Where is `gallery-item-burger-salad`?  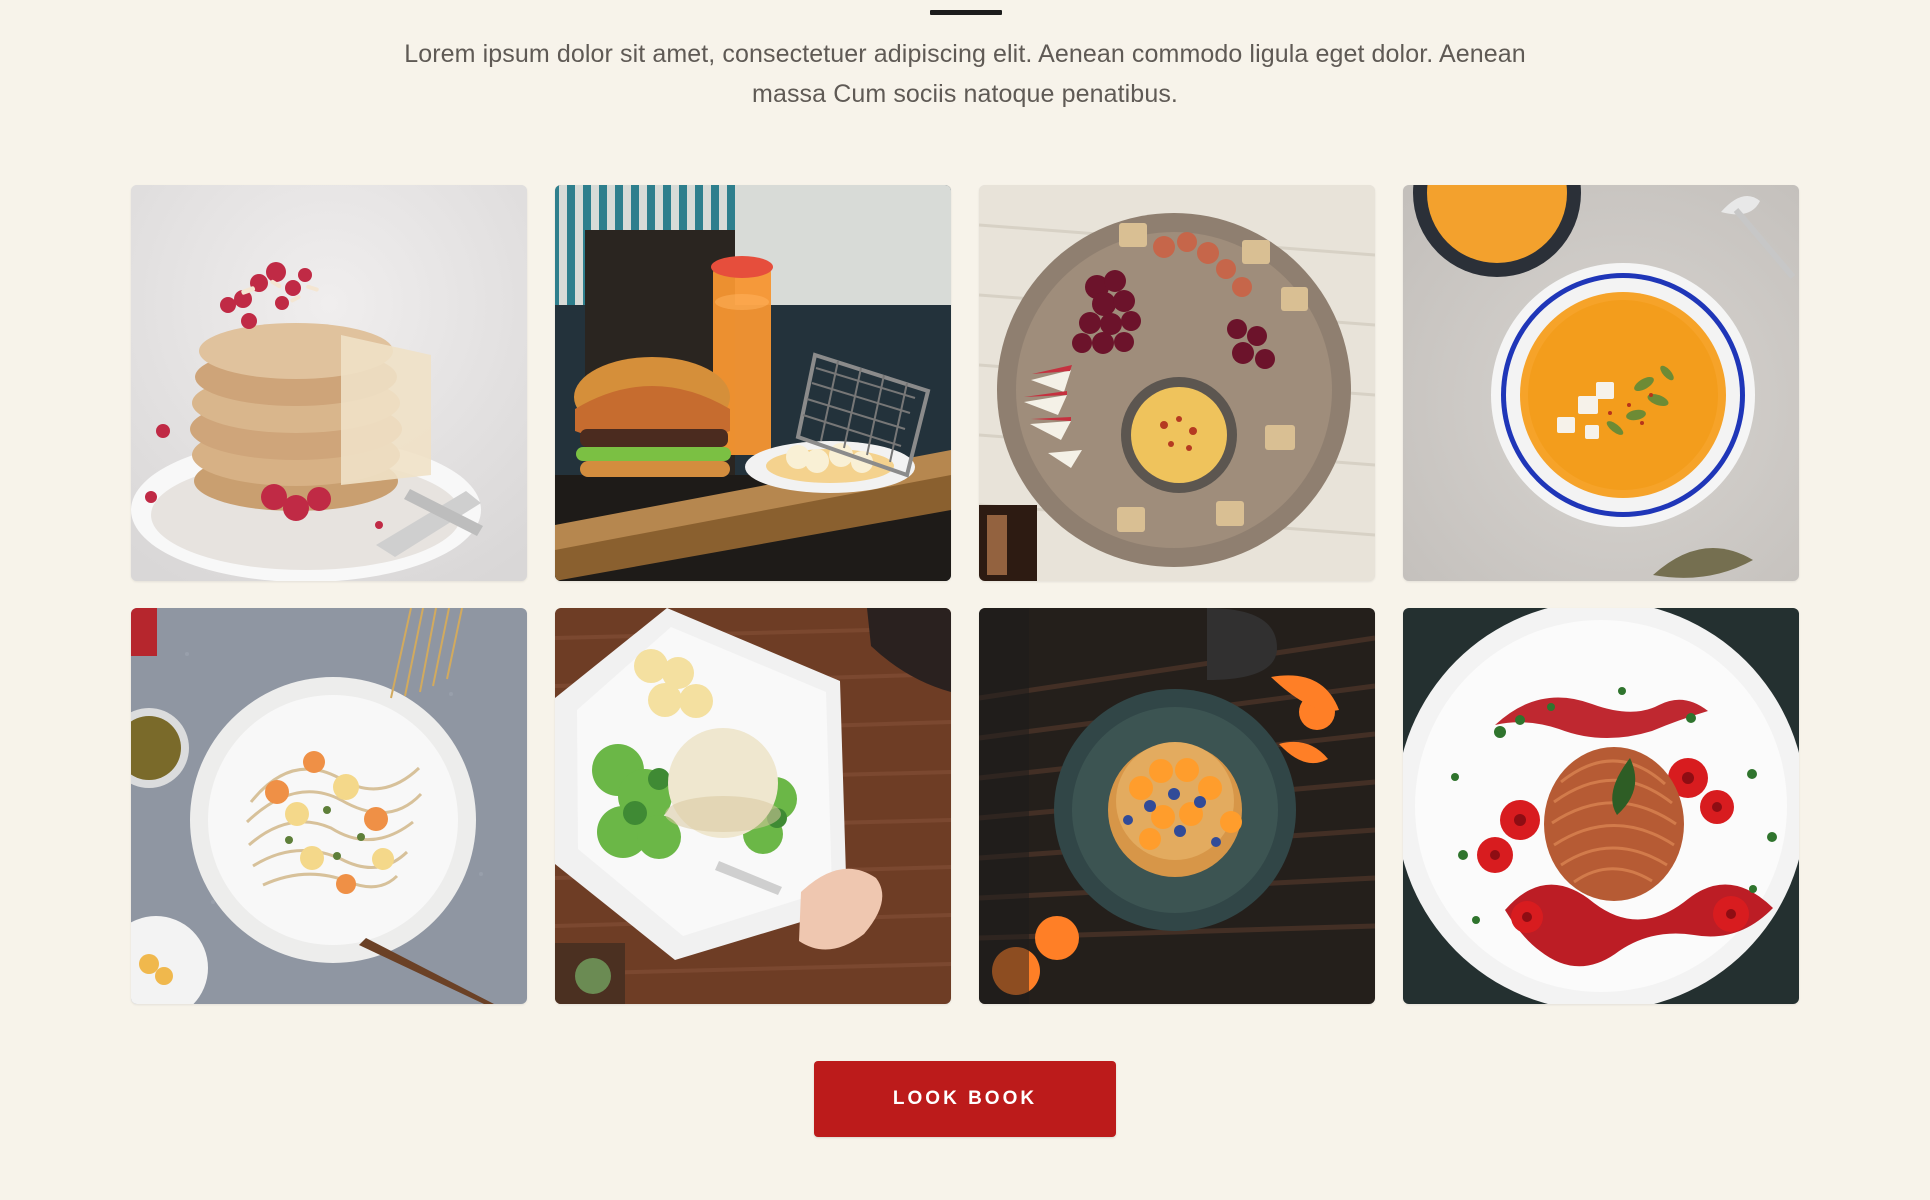 gallery-item-burger-salad is located at coordinates (753, 806).